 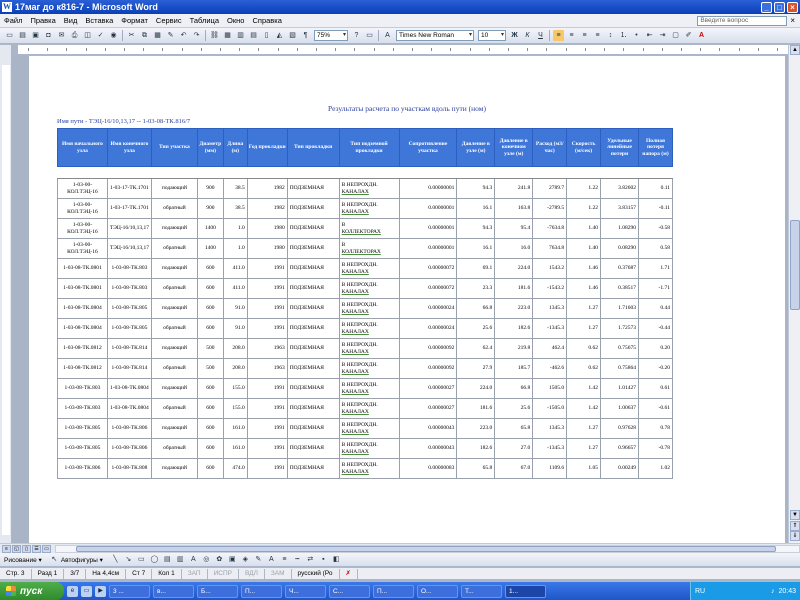 I want to click on menu-window: Окно, so click(x=235, y=20).